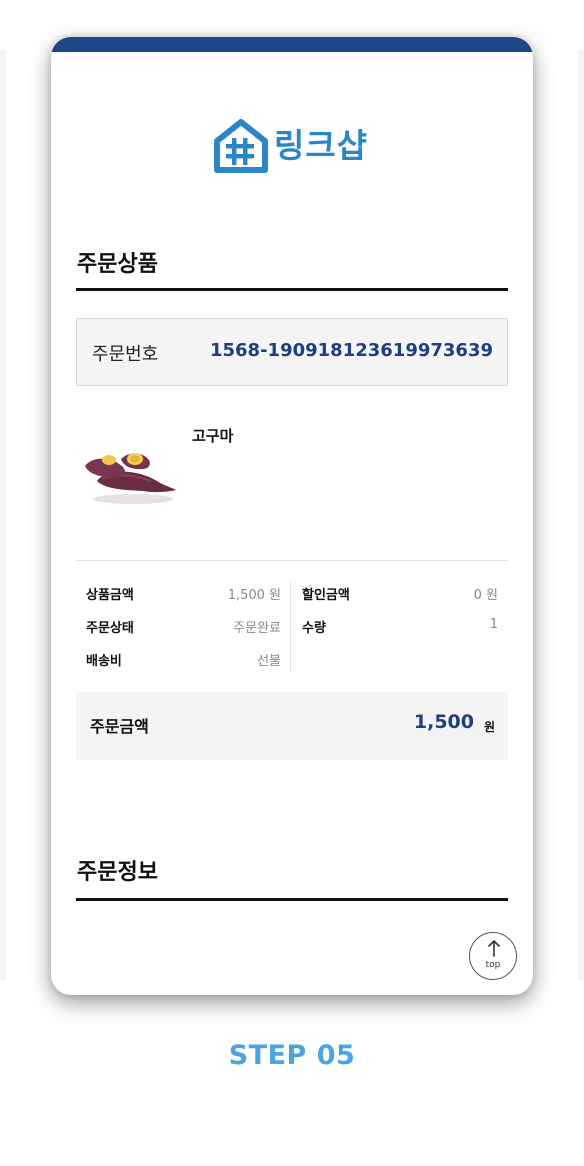 Image resolution: width=584 pixels, height=1166 pixels. I want to click on order-total-label: 주문금액, so click(119, 726).